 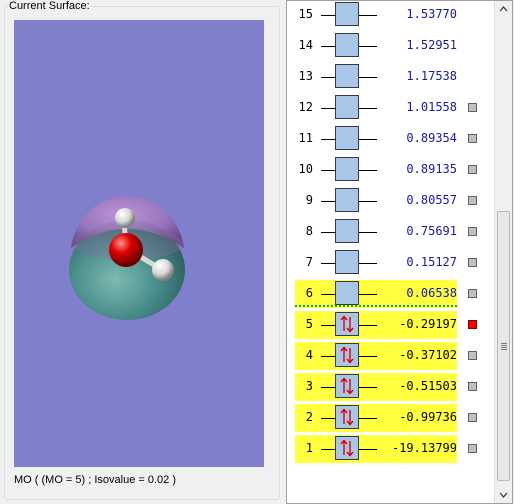 What do you see at coordinates (428, 386) in the screenshot?
I see `orbital-energy: -0.51503` at bounding box center [428, 386].